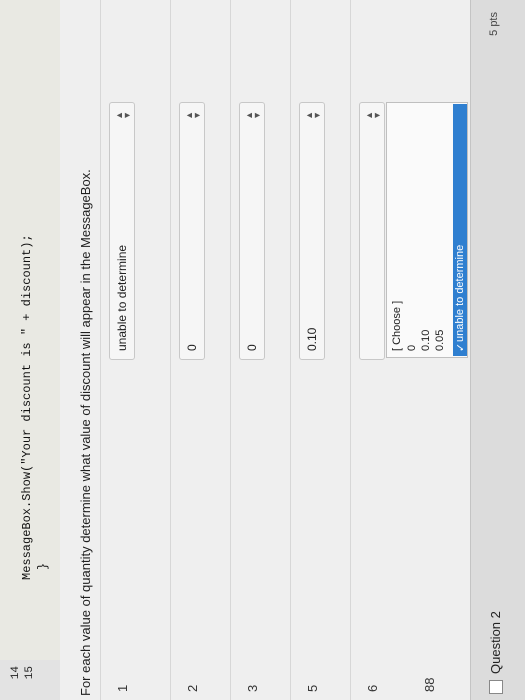 Image resolution: width=525 pixels, height=700 pixels. I want to click on code-line: }, so click(43, 566).